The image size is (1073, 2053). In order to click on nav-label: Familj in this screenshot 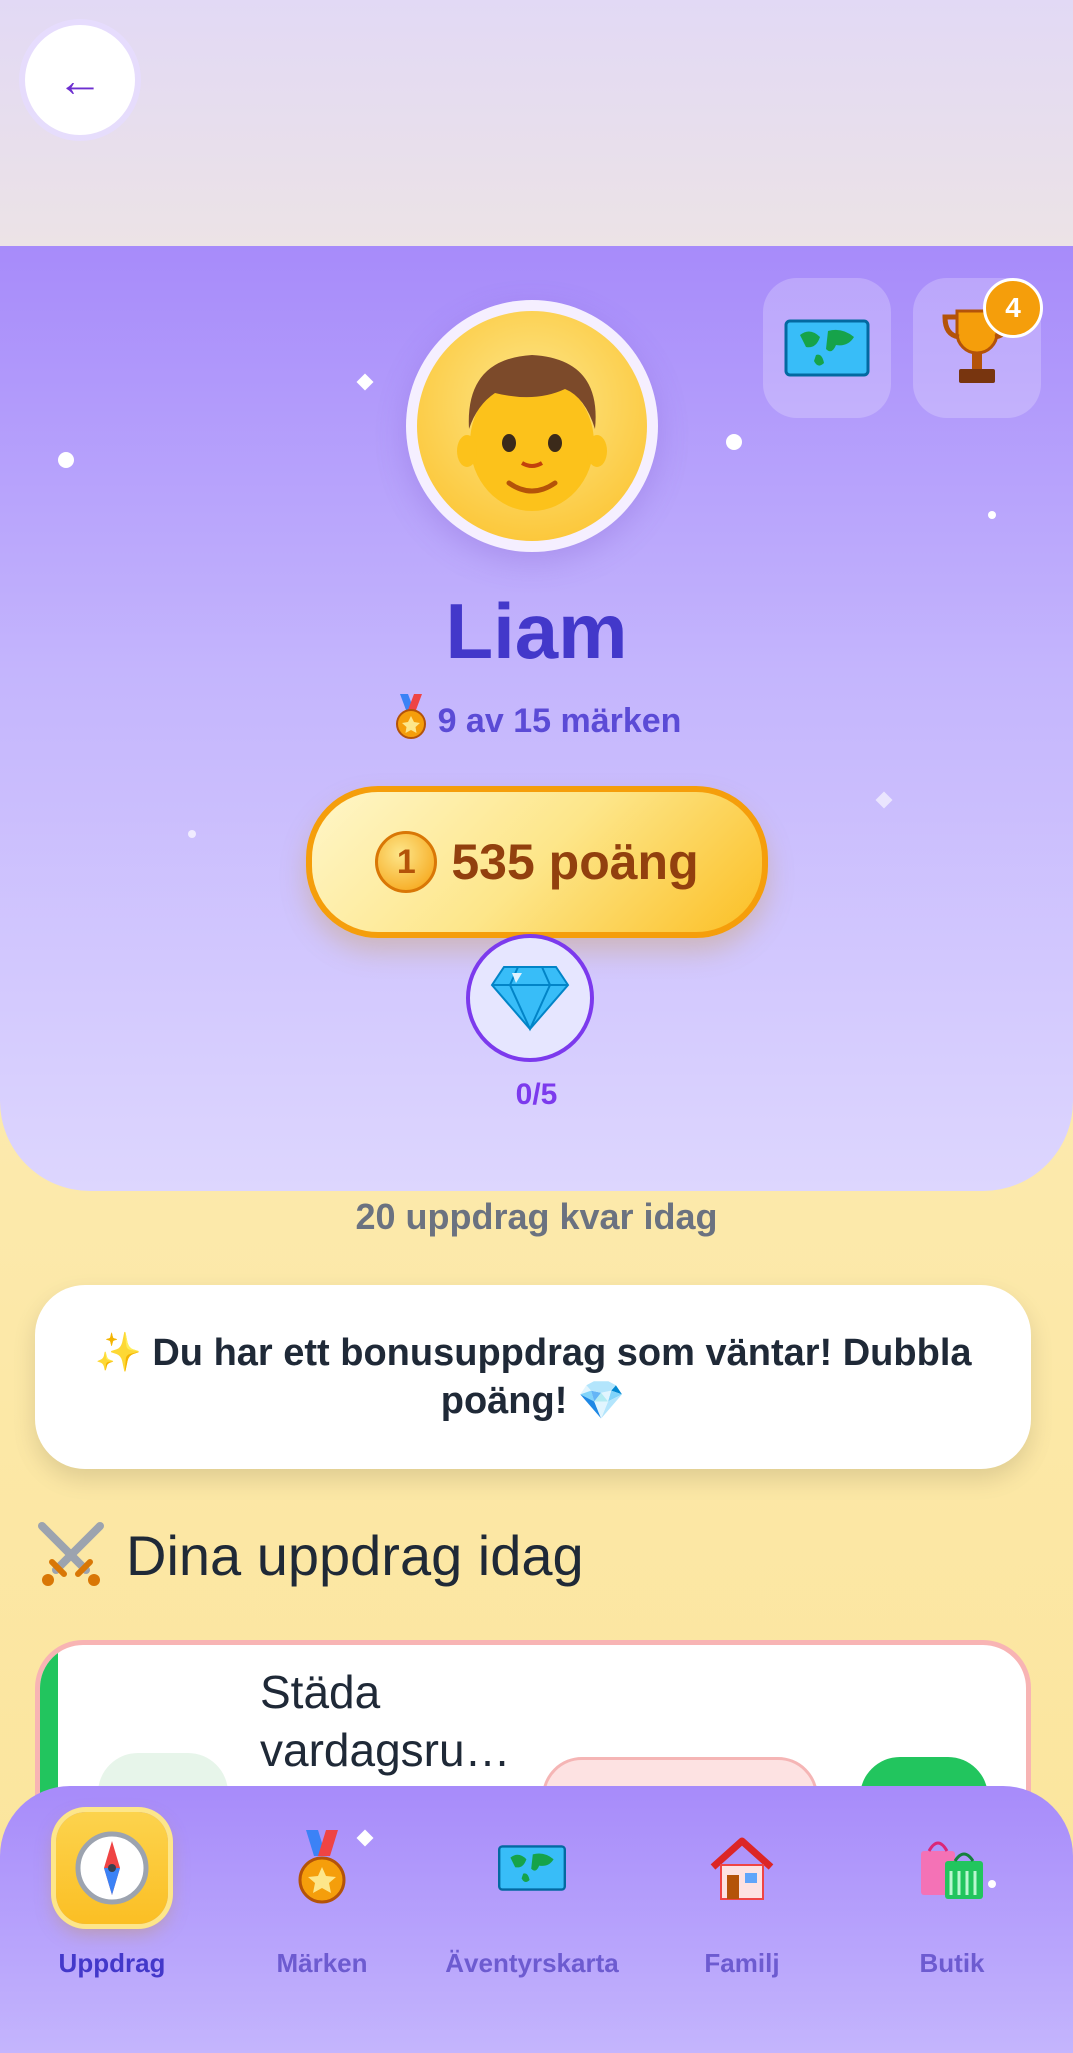, I will do `click(742, 1963)`.